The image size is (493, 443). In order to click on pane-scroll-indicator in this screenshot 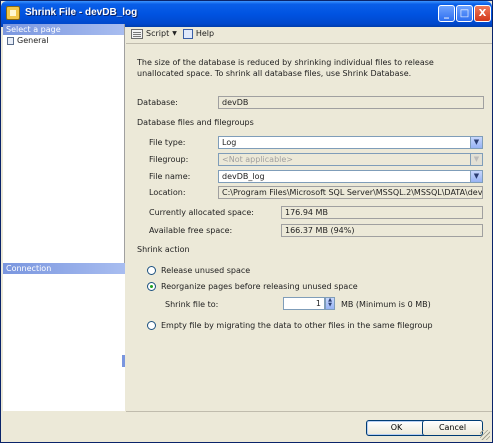, I will do `click(123, 361)`.